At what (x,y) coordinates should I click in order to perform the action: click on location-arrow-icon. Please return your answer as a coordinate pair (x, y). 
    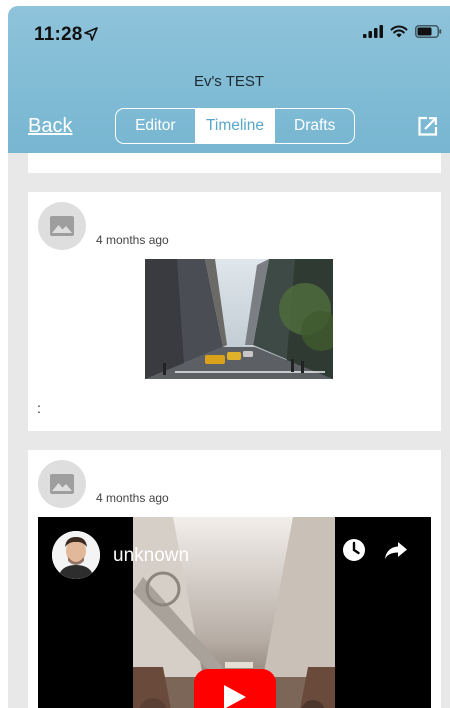
    Looking at the image, I should click on (91, 34).